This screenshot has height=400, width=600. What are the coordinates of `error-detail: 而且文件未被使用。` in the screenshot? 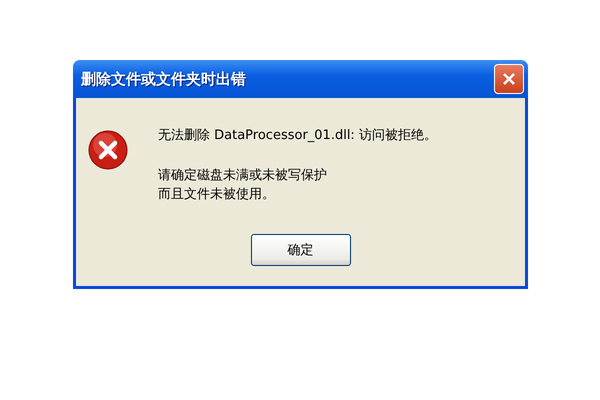 It's located at (217, 195).